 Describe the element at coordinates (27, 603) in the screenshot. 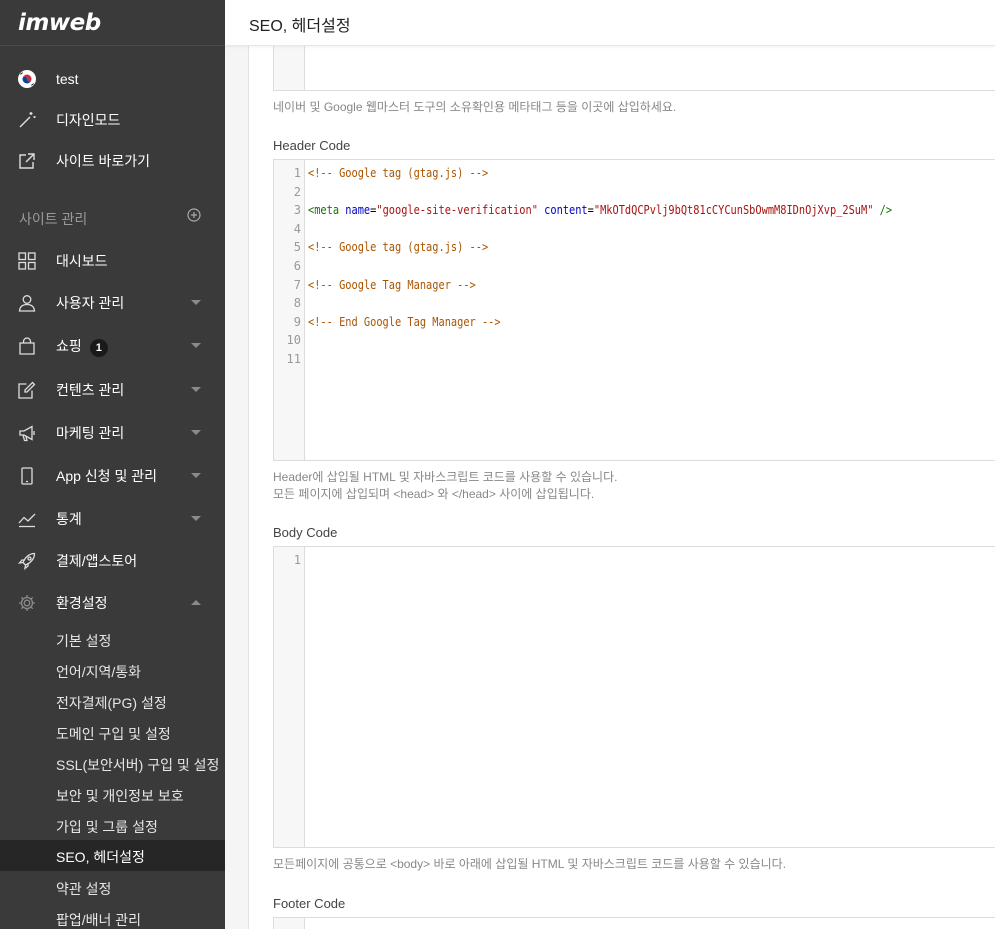

I see `gear-icon` at that location.